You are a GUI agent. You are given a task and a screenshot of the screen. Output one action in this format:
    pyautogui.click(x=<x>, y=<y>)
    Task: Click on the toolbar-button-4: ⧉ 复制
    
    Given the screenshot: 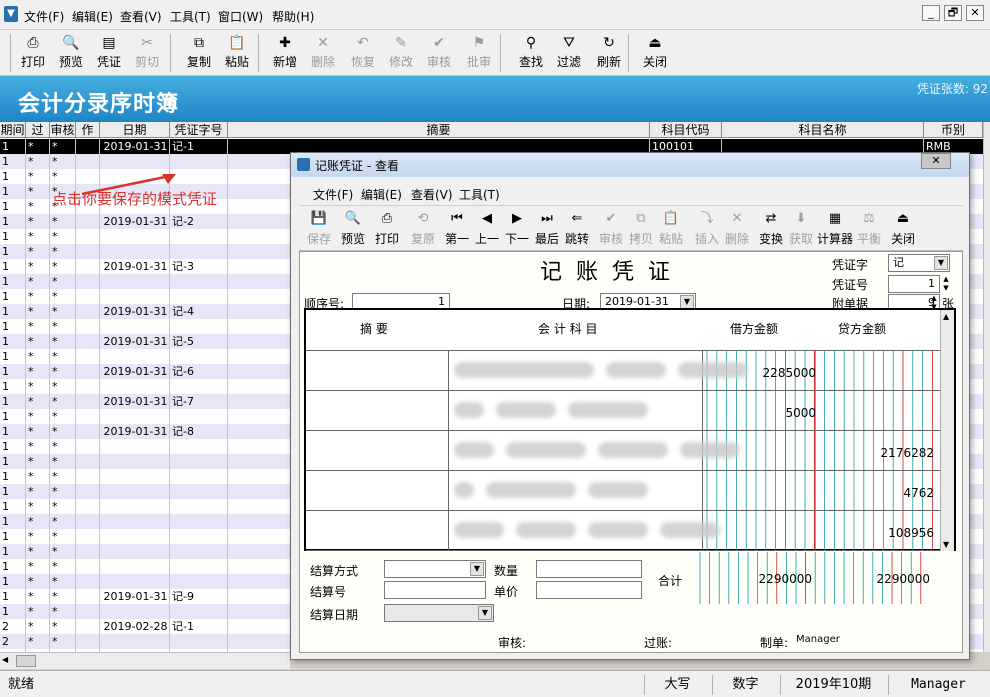 What is the action you would take?
    pyautogui.click(x=199, y=53)
    